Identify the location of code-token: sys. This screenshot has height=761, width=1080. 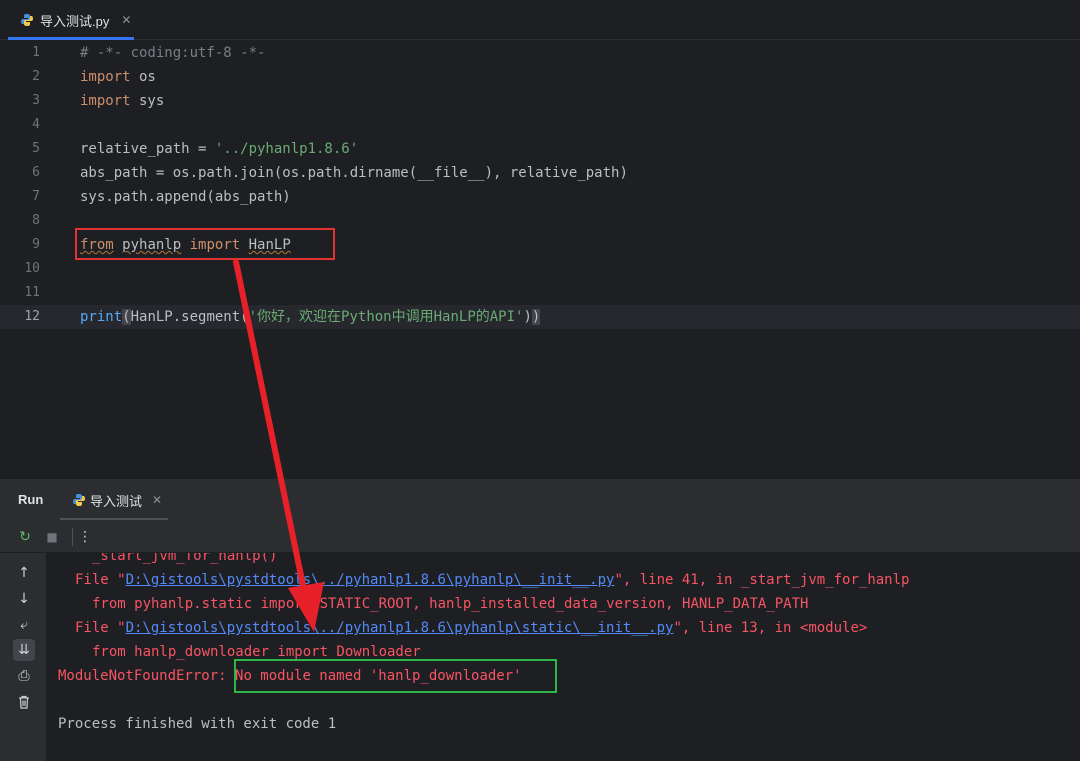
(147, 101).